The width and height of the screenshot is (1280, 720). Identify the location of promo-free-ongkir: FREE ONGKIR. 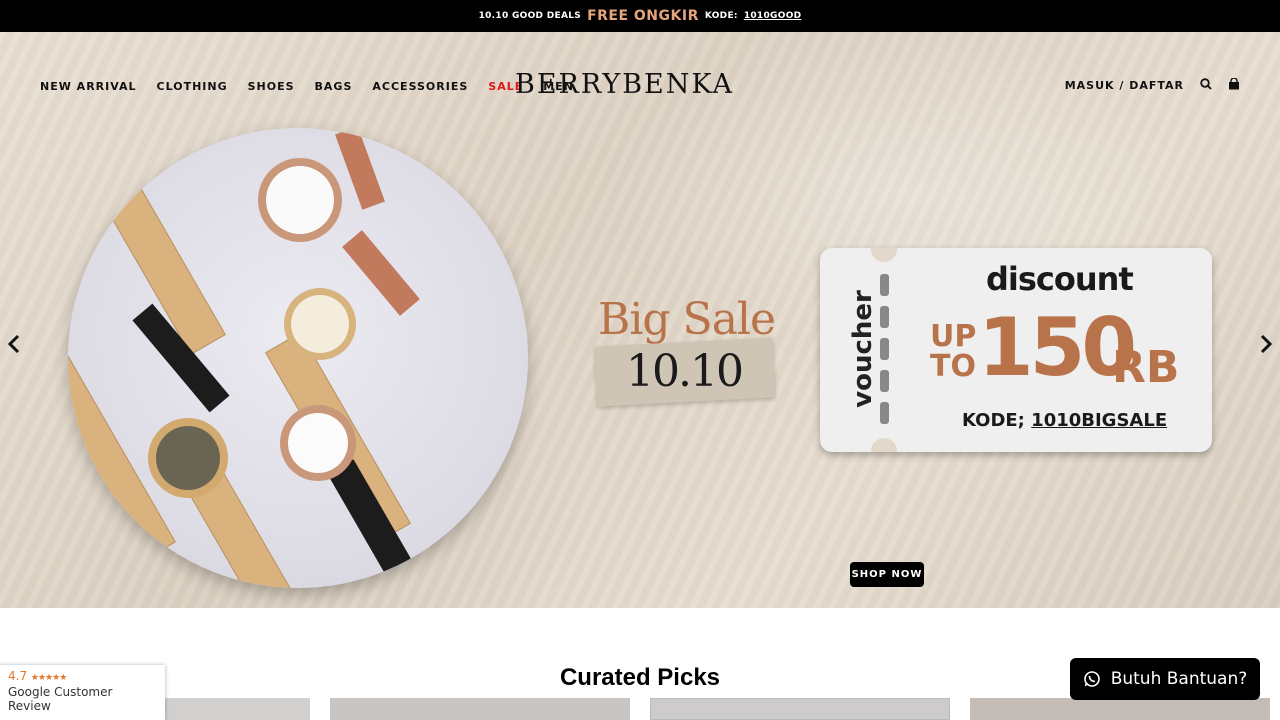
(643, 16).